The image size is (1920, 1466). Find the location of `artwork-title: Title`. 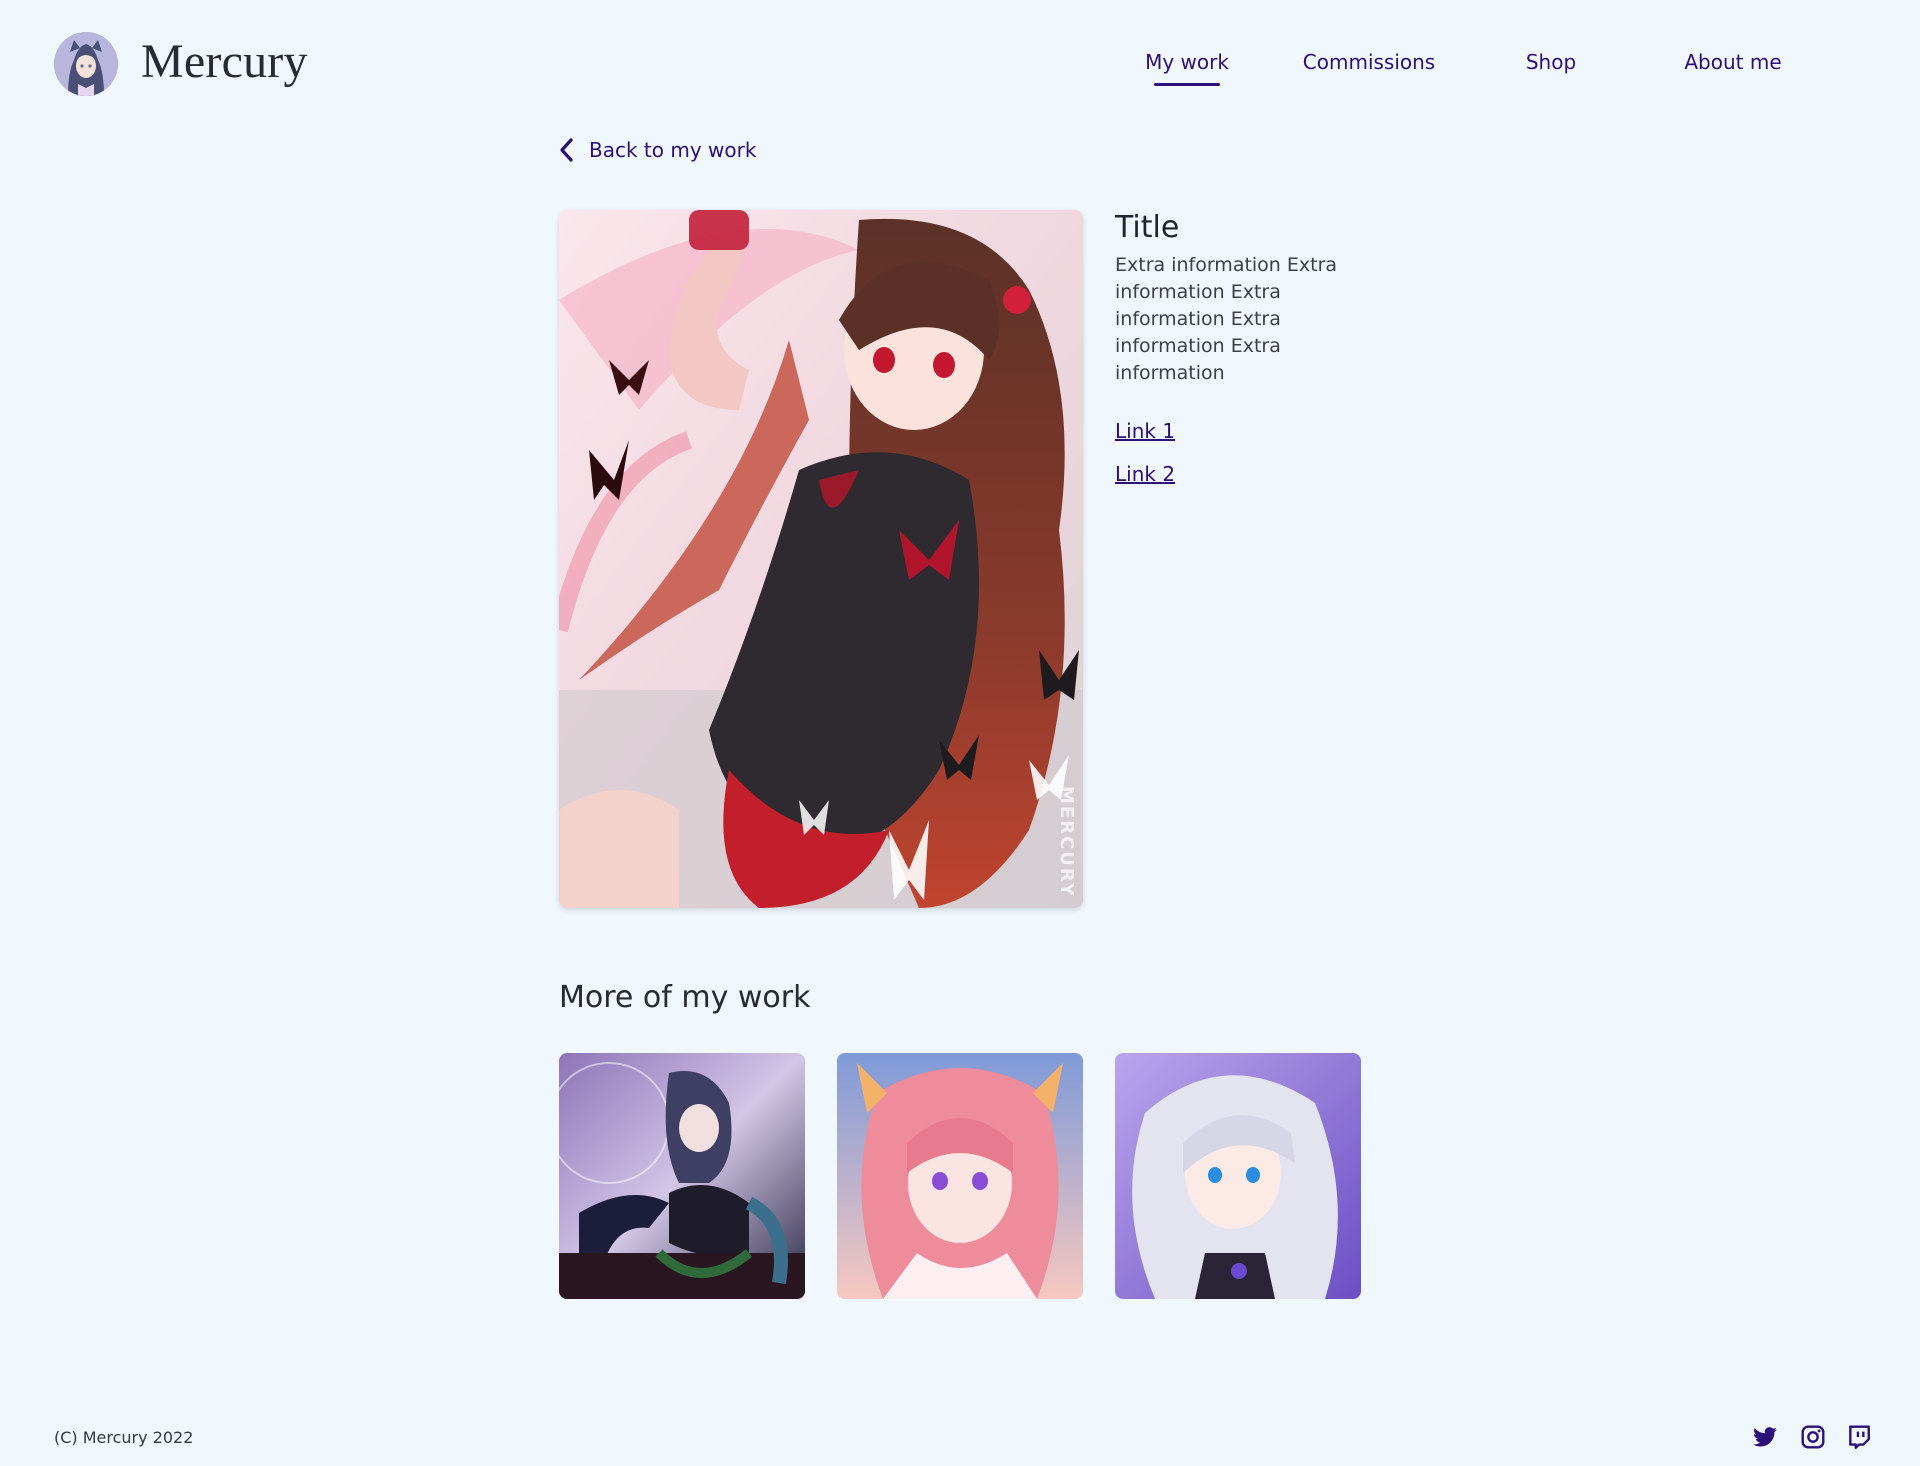

artwork-title: Title is located at coordinates (1147, 227).